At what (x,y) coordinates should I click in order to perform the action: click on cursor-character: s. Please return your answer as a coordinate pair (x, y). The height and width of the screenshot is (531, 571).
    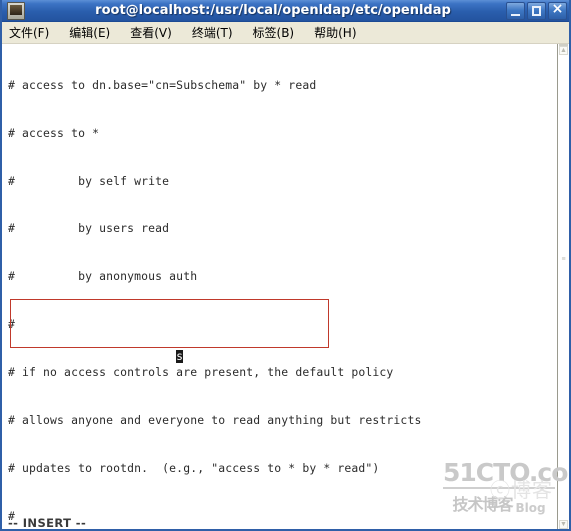
    Looking at the image, I should click on (179, 356).